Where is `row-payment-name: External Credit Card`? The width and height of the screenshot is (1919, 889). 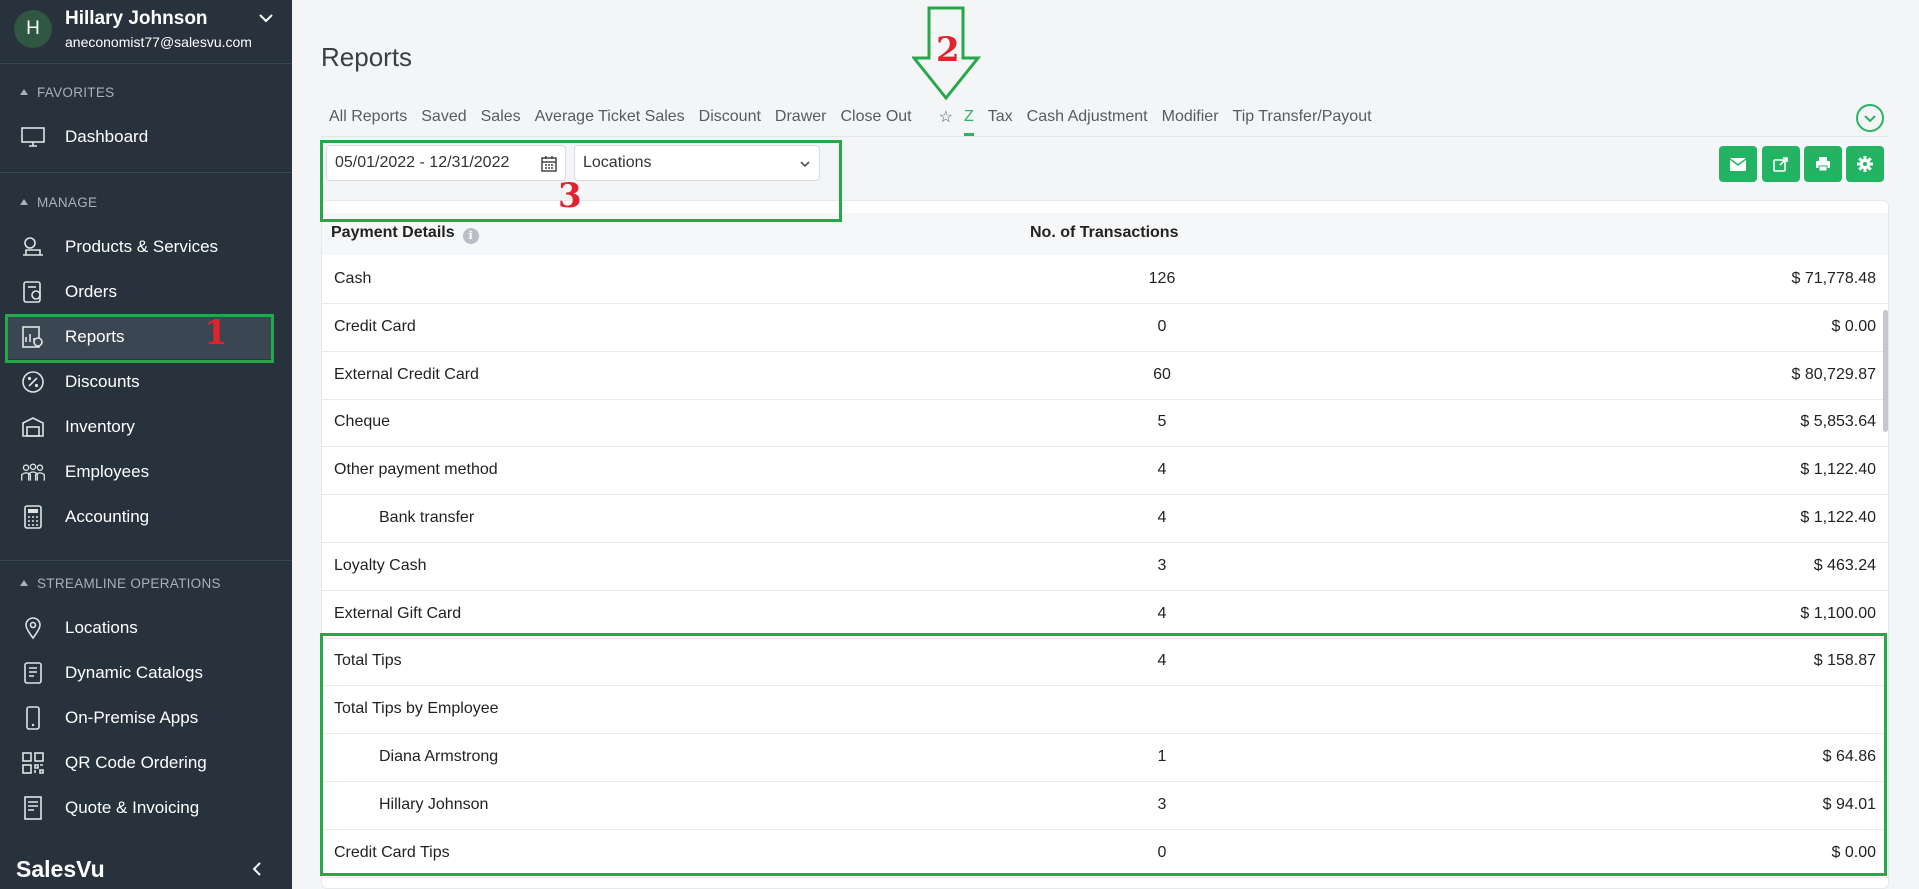
row-payment-name: External Credit Card is located at coordinates (406, 374).